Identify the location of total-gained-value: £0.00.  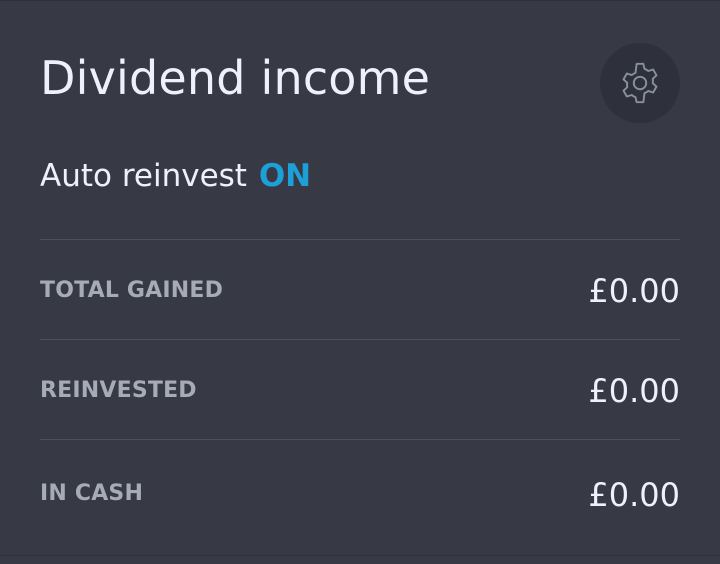
(634, 291).